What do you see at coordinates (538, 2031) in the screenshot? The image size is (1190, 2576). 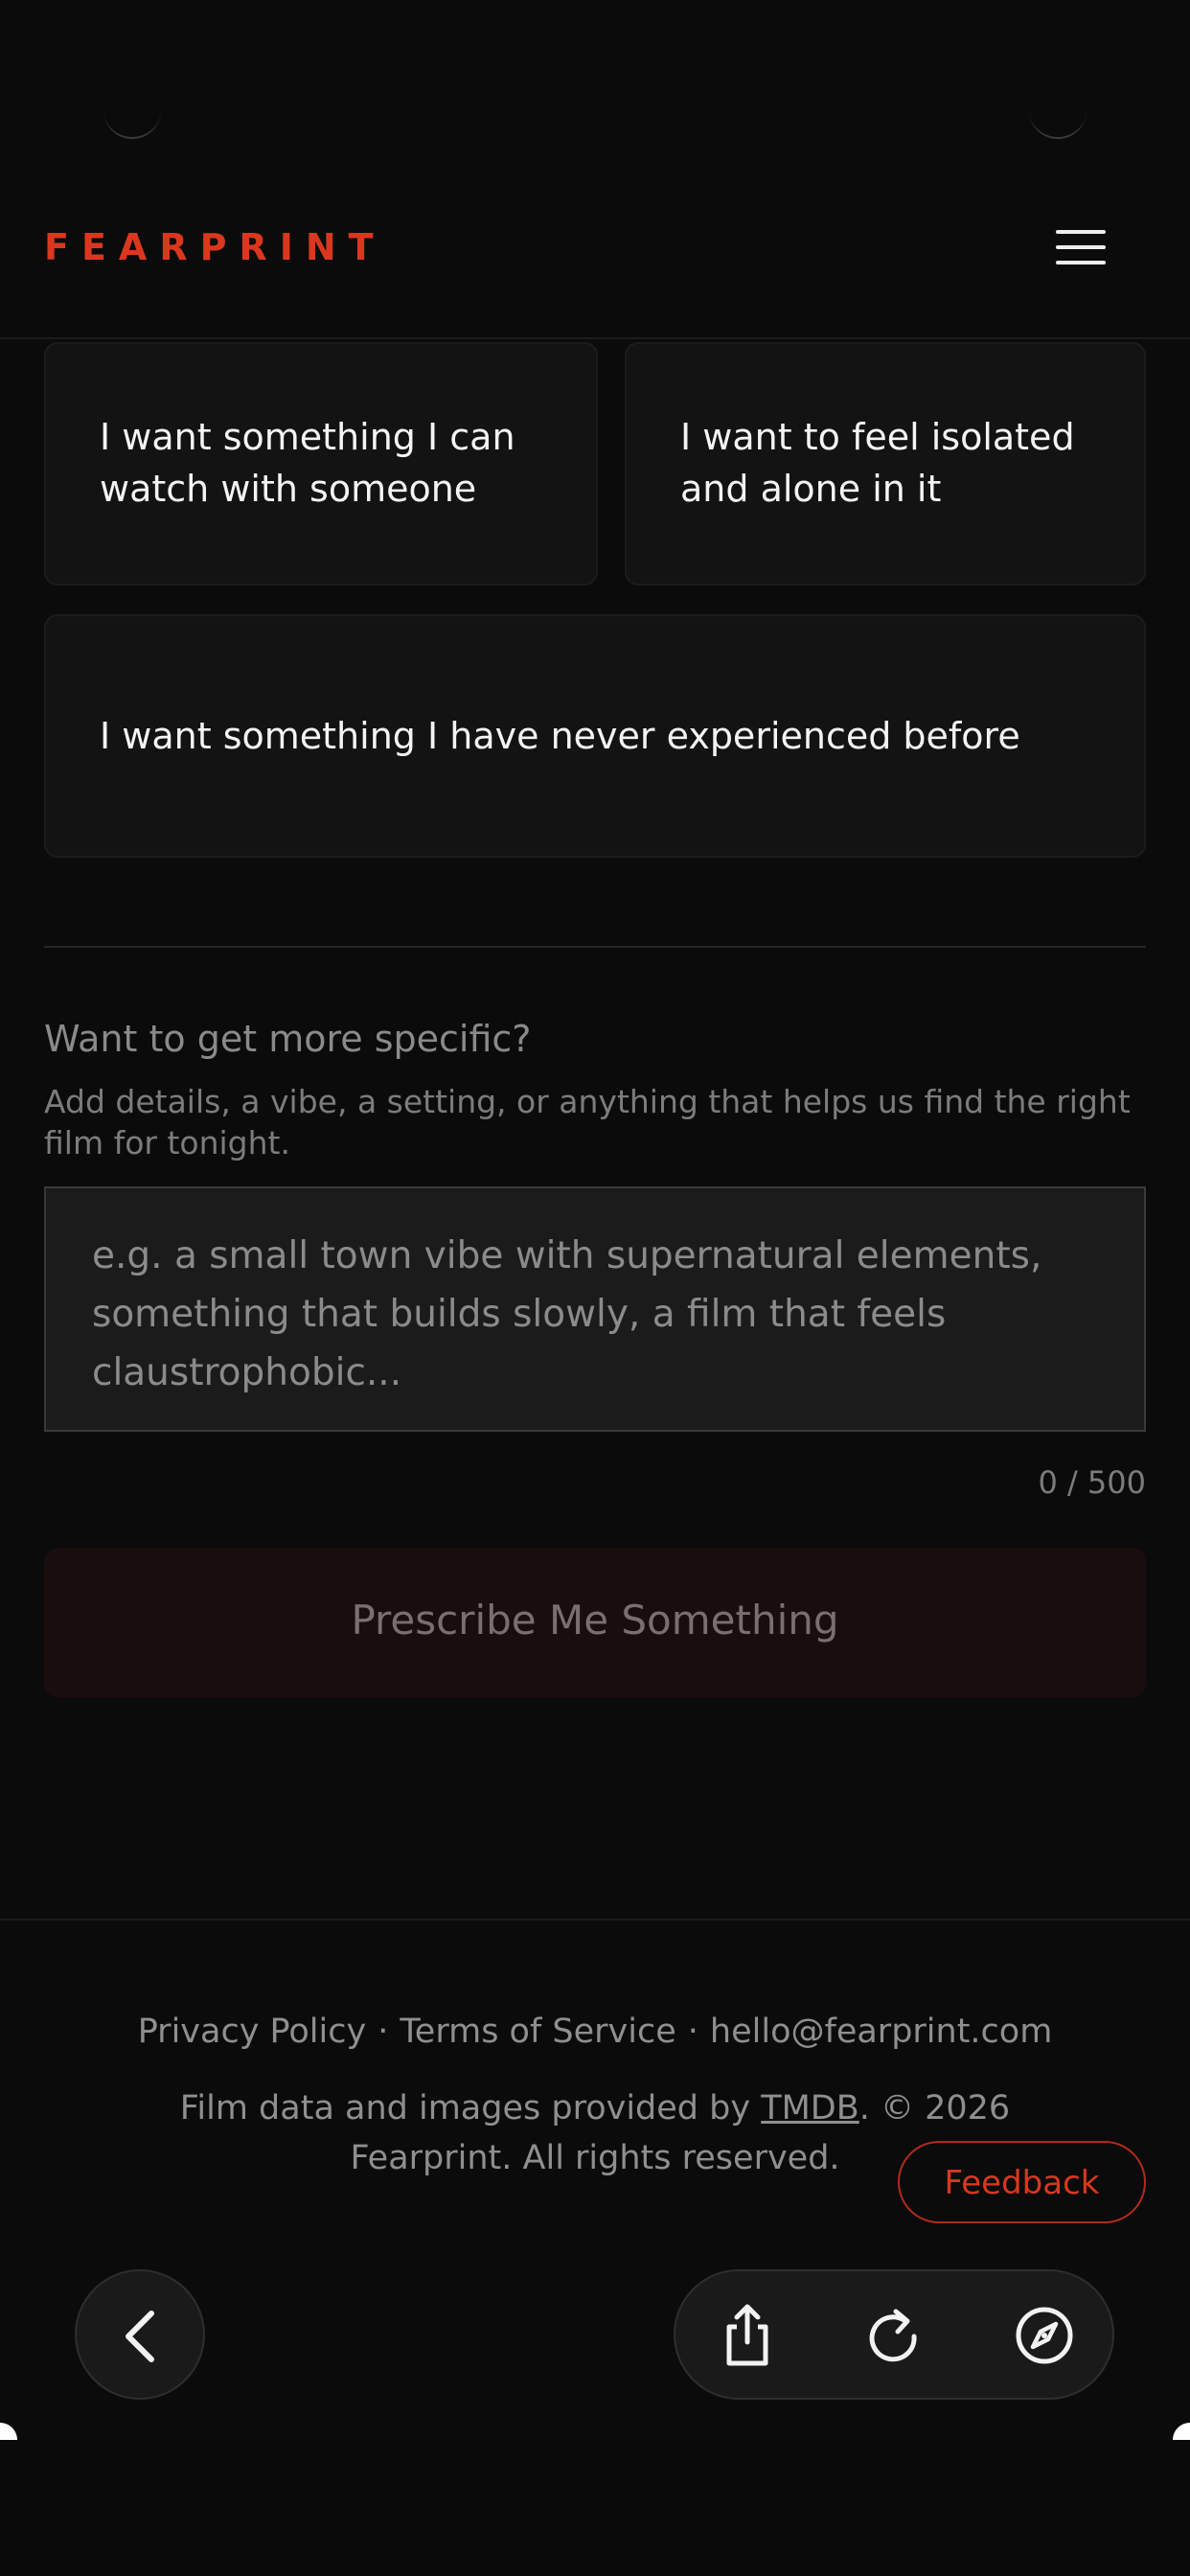 I see `terms-of-service-link: Terms of Service` at bounding box center [538, 2031].